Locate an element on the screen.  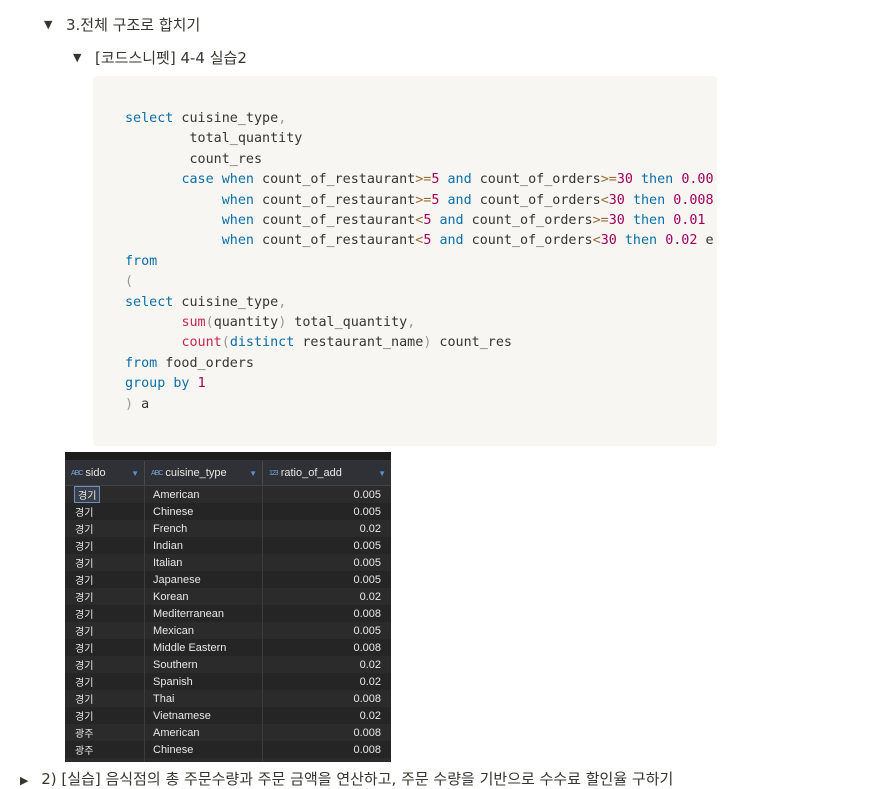
table-cell: Vietnamese is located at coordinates (204, 715).